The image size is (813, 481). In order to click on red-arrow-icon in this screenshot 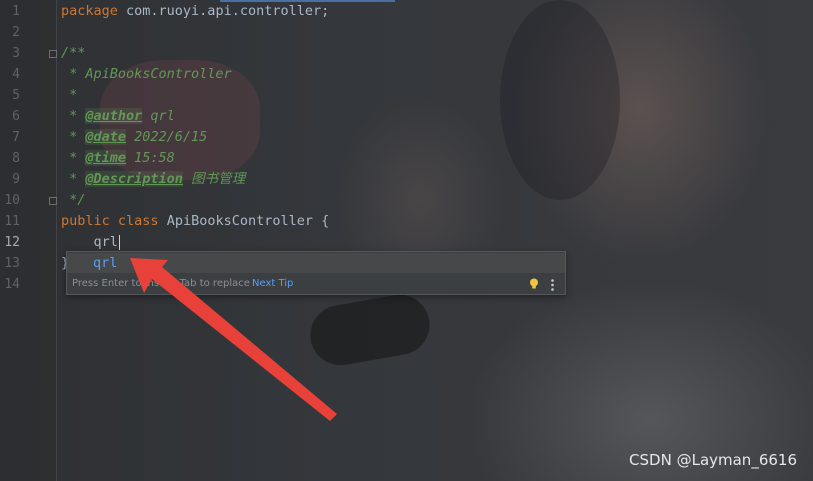, I will do `click(233, 339)`.